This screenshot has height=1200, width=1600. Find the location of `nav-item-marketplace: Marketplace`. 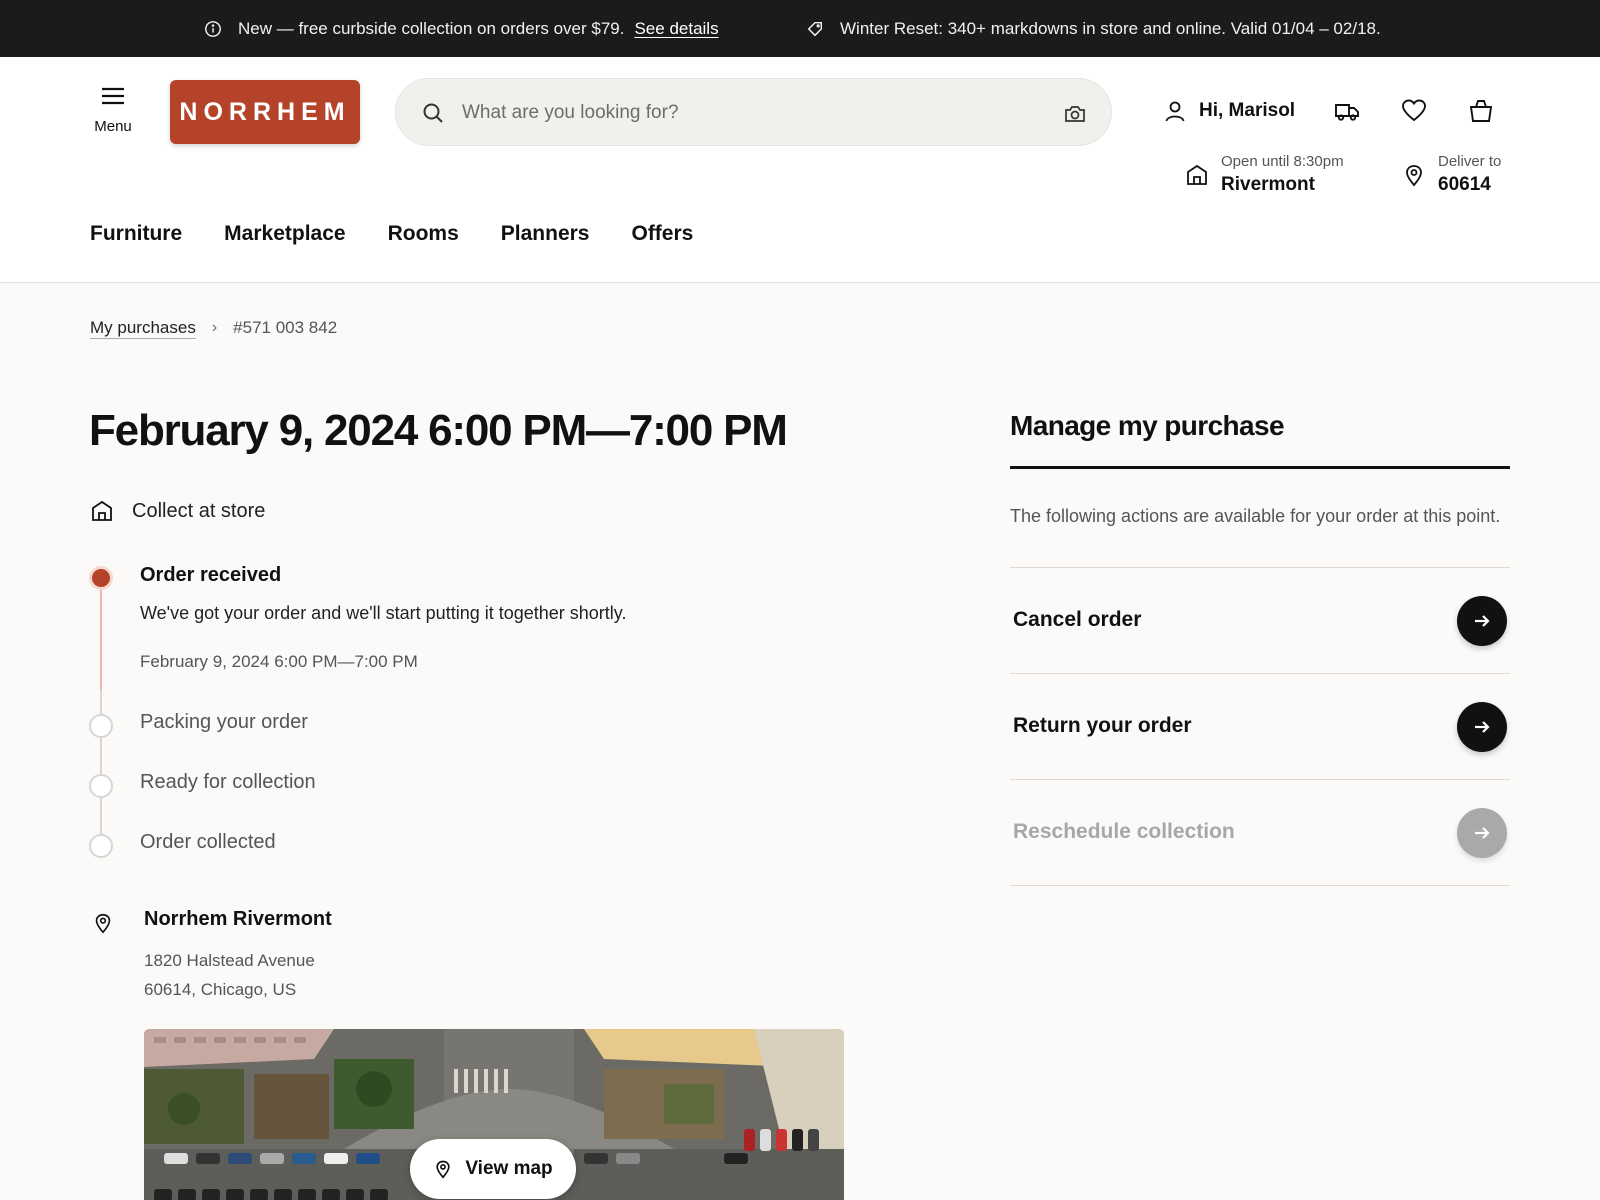

nav-item-marketplace: Marketplace is located at coordinates (284, 234).